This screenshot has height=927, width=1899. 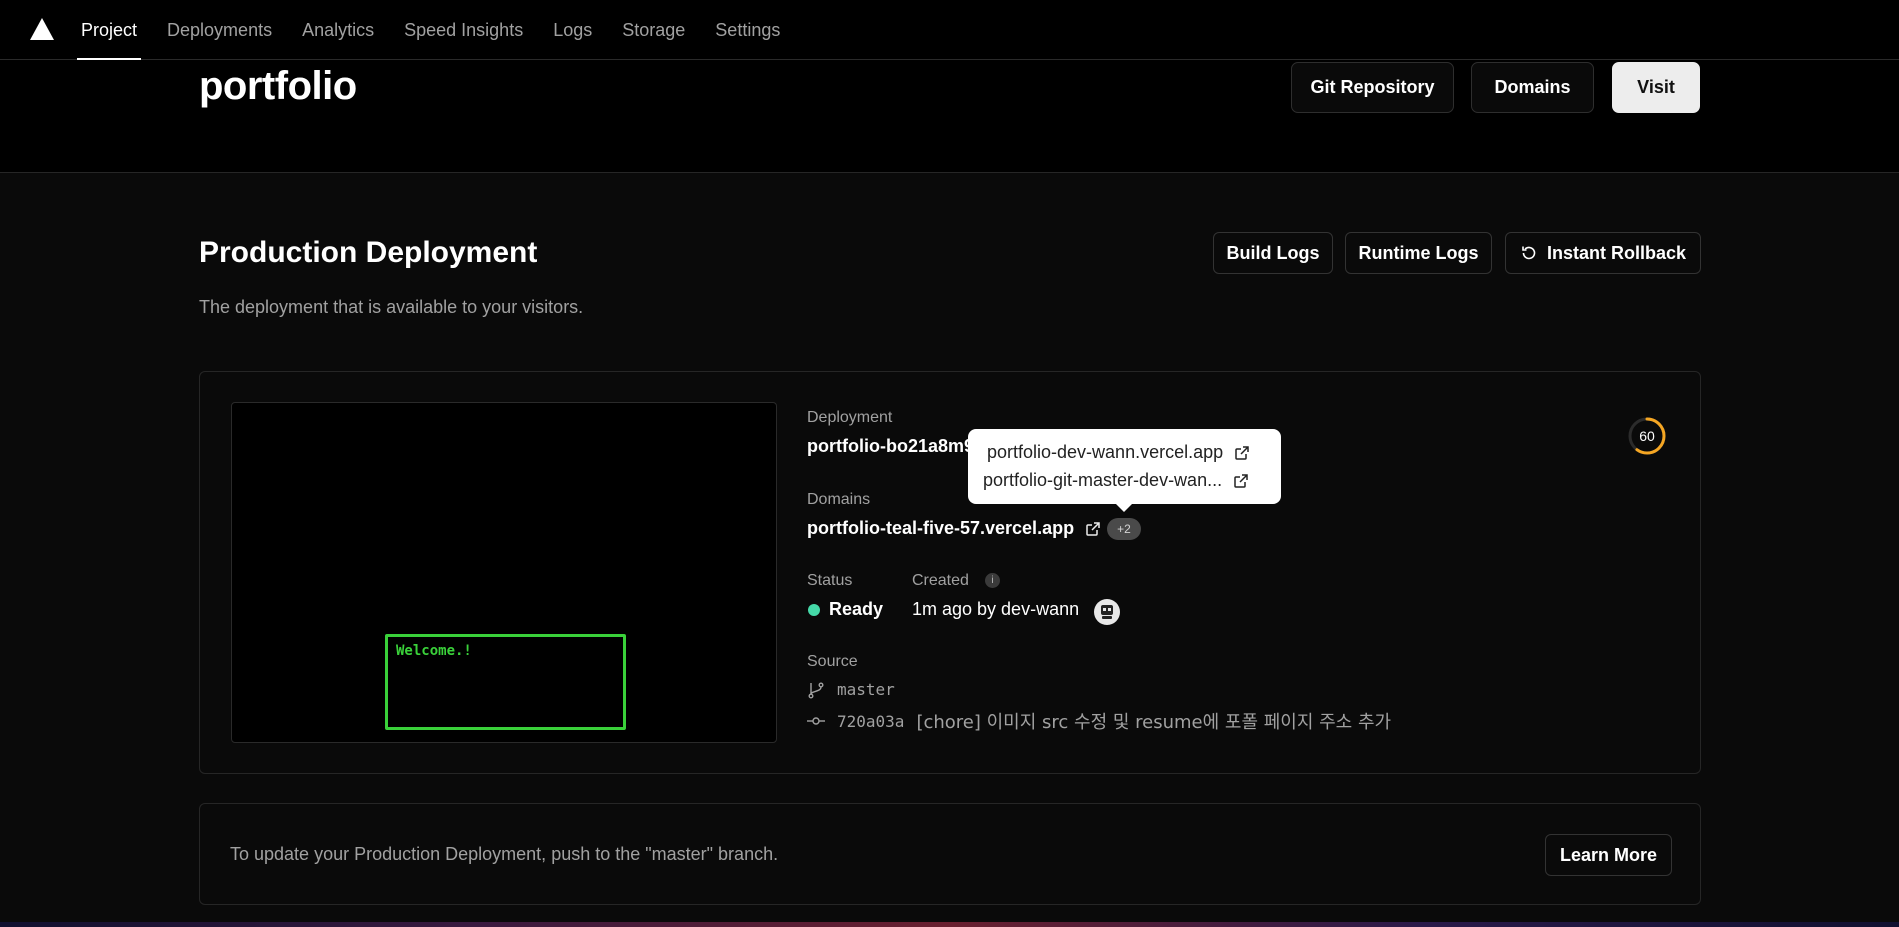 I want to click on info-icon: i, so click(x=992, y=580).